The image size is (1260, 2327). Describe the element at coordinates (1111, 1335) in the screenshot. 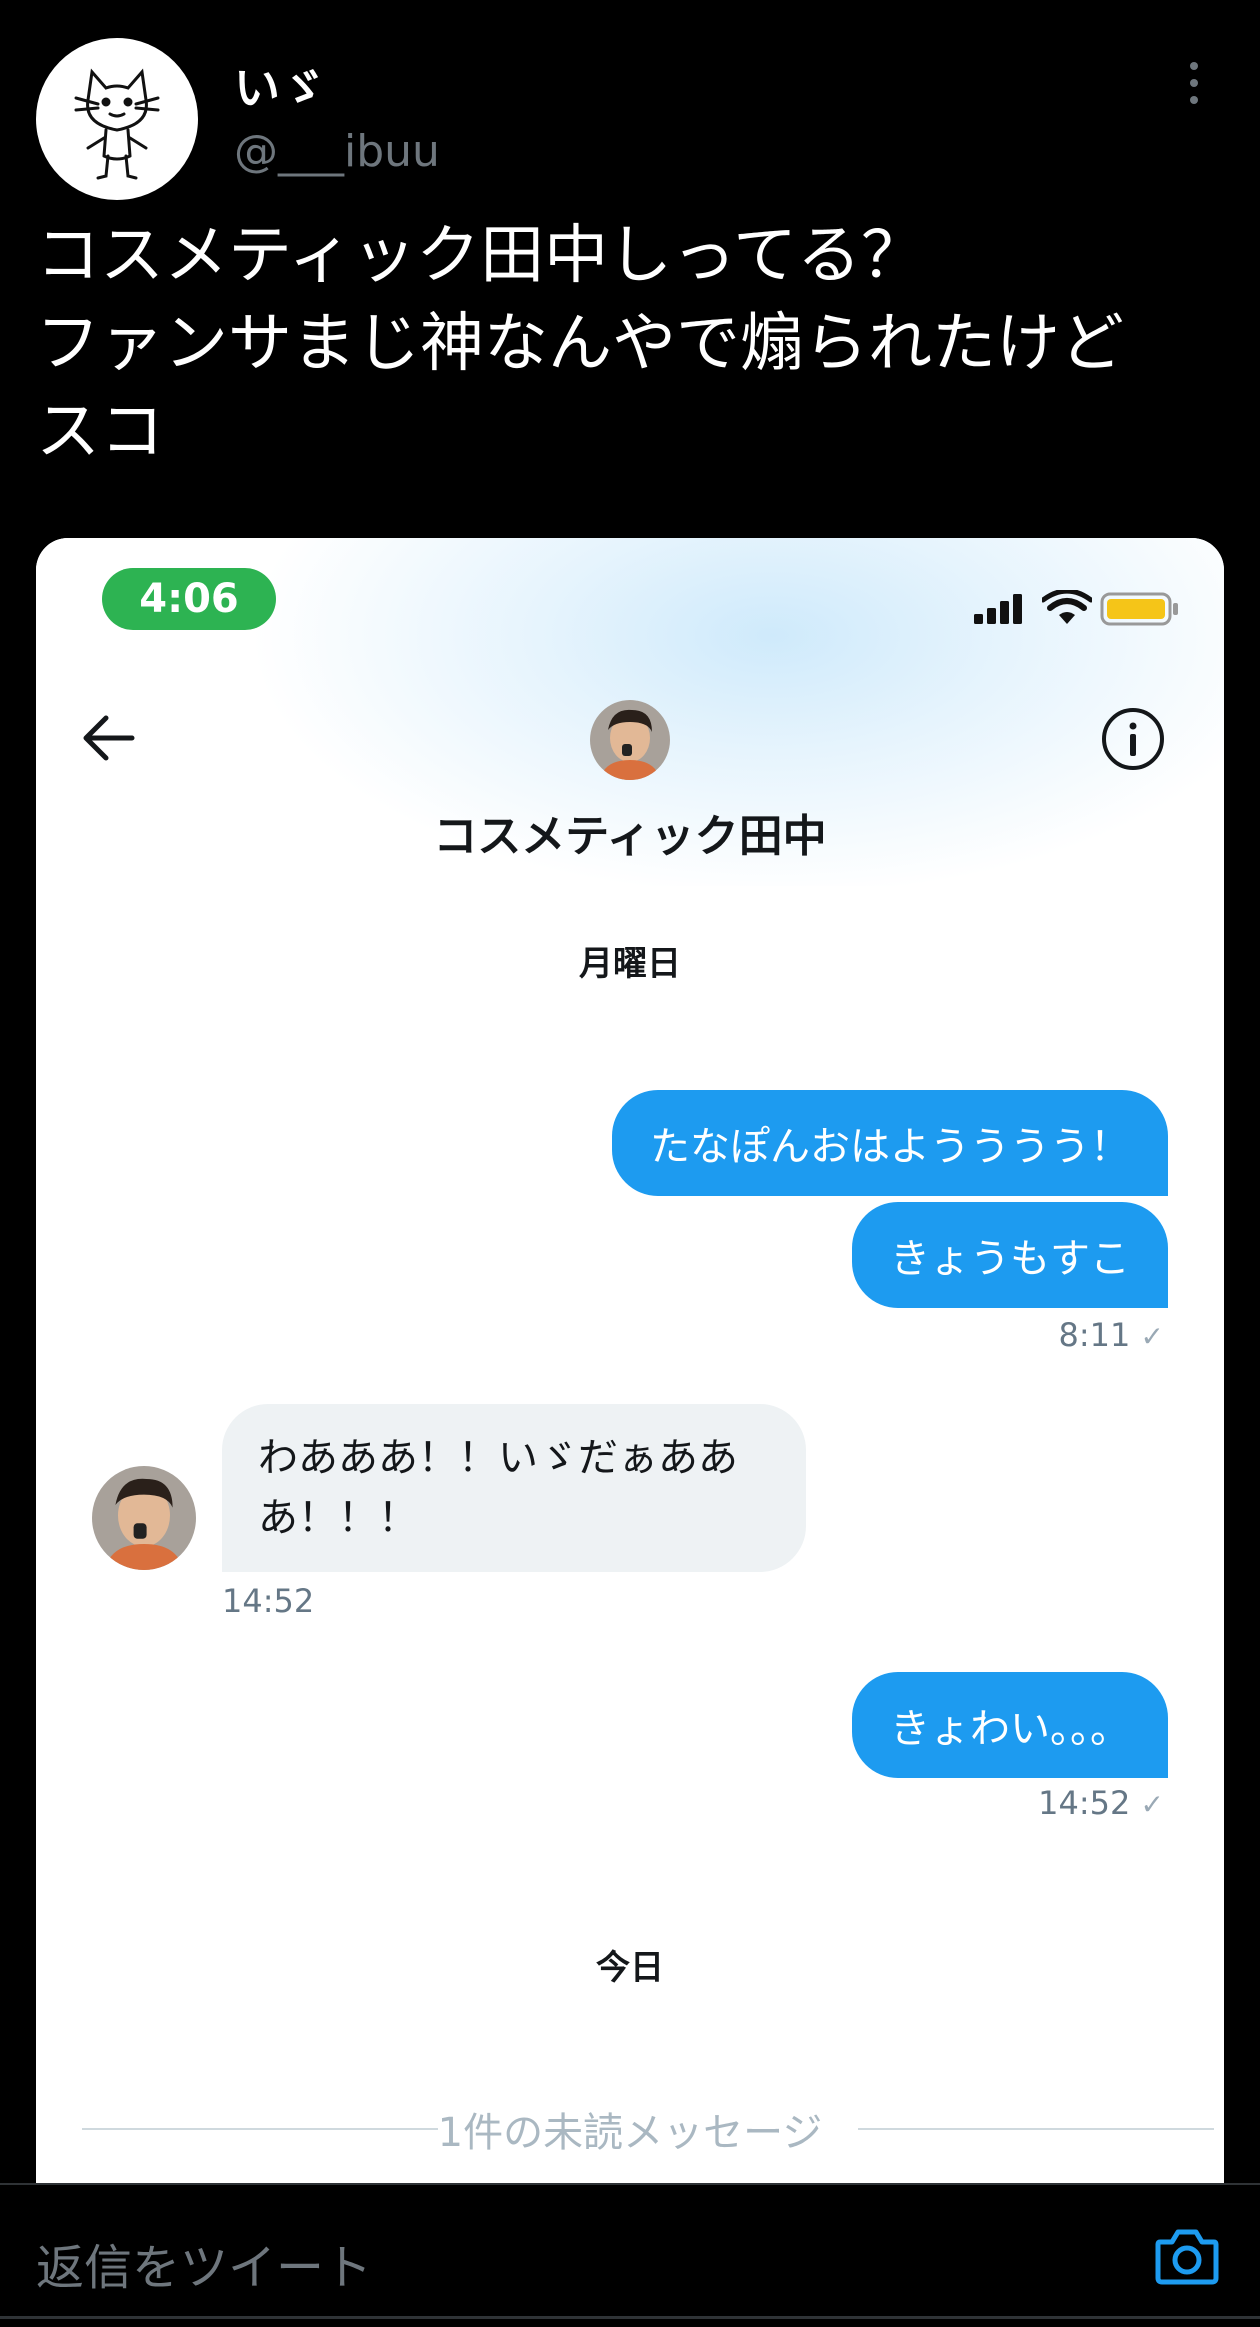

I see `message-timestamp: 8:11 ✓` at that location.